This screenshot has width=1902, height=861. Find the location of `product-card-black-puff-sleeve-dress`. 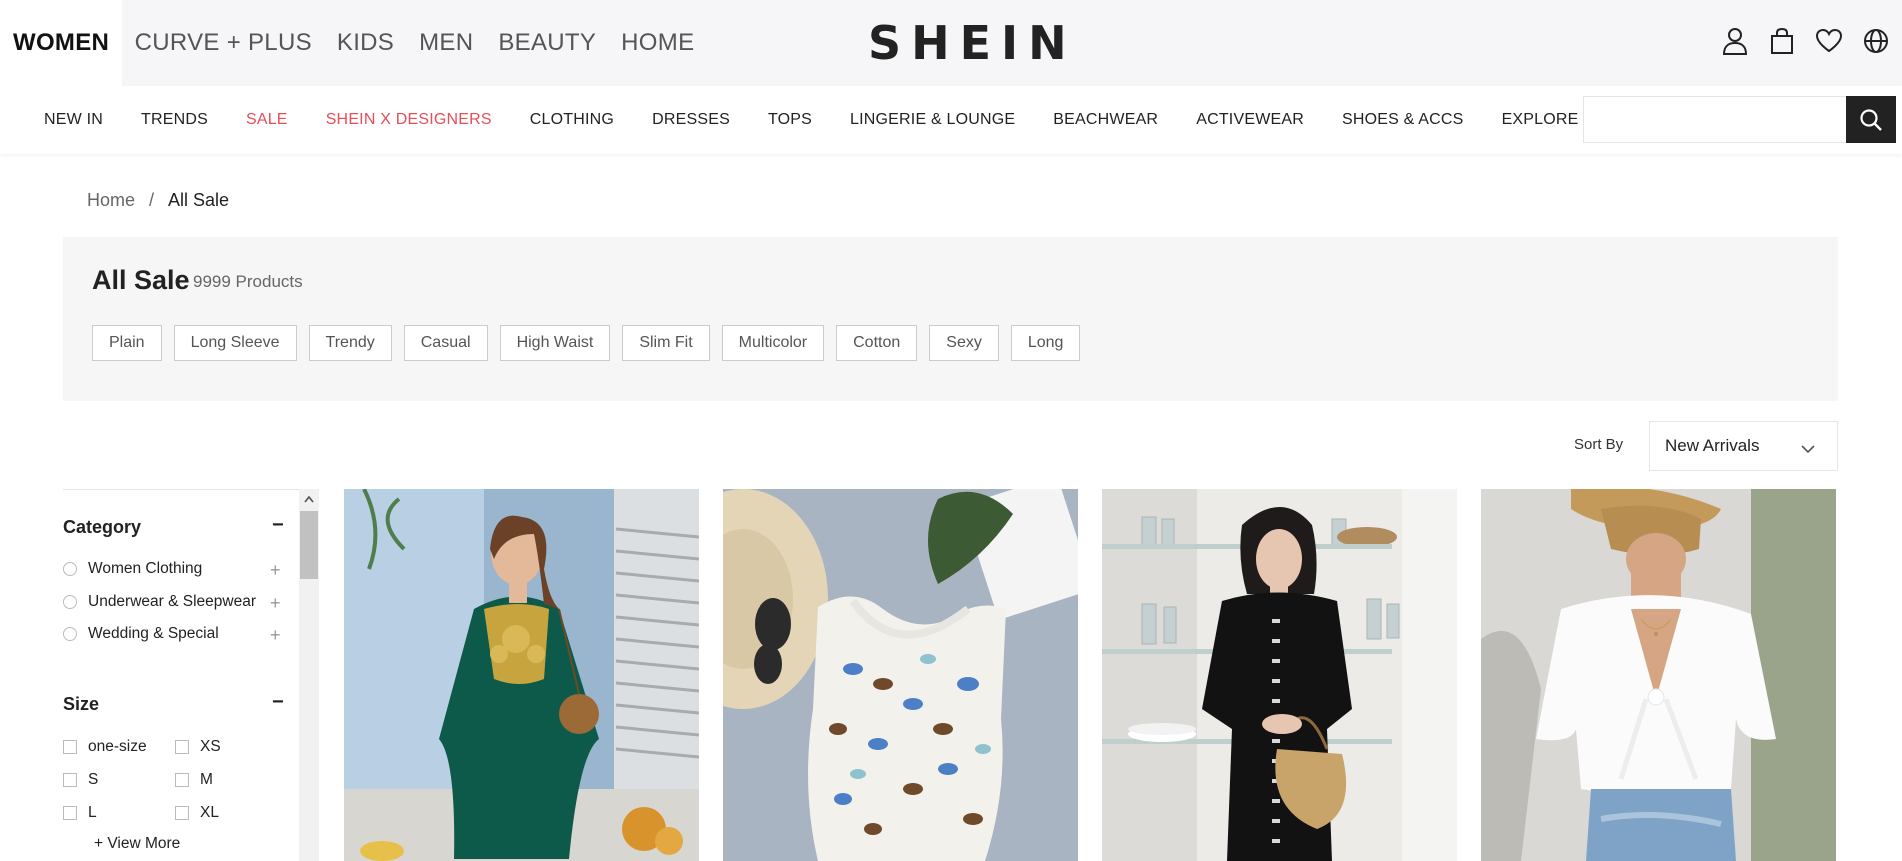

product-card-black-puff-sleeve-dress is located at coordinates (1279, 675).